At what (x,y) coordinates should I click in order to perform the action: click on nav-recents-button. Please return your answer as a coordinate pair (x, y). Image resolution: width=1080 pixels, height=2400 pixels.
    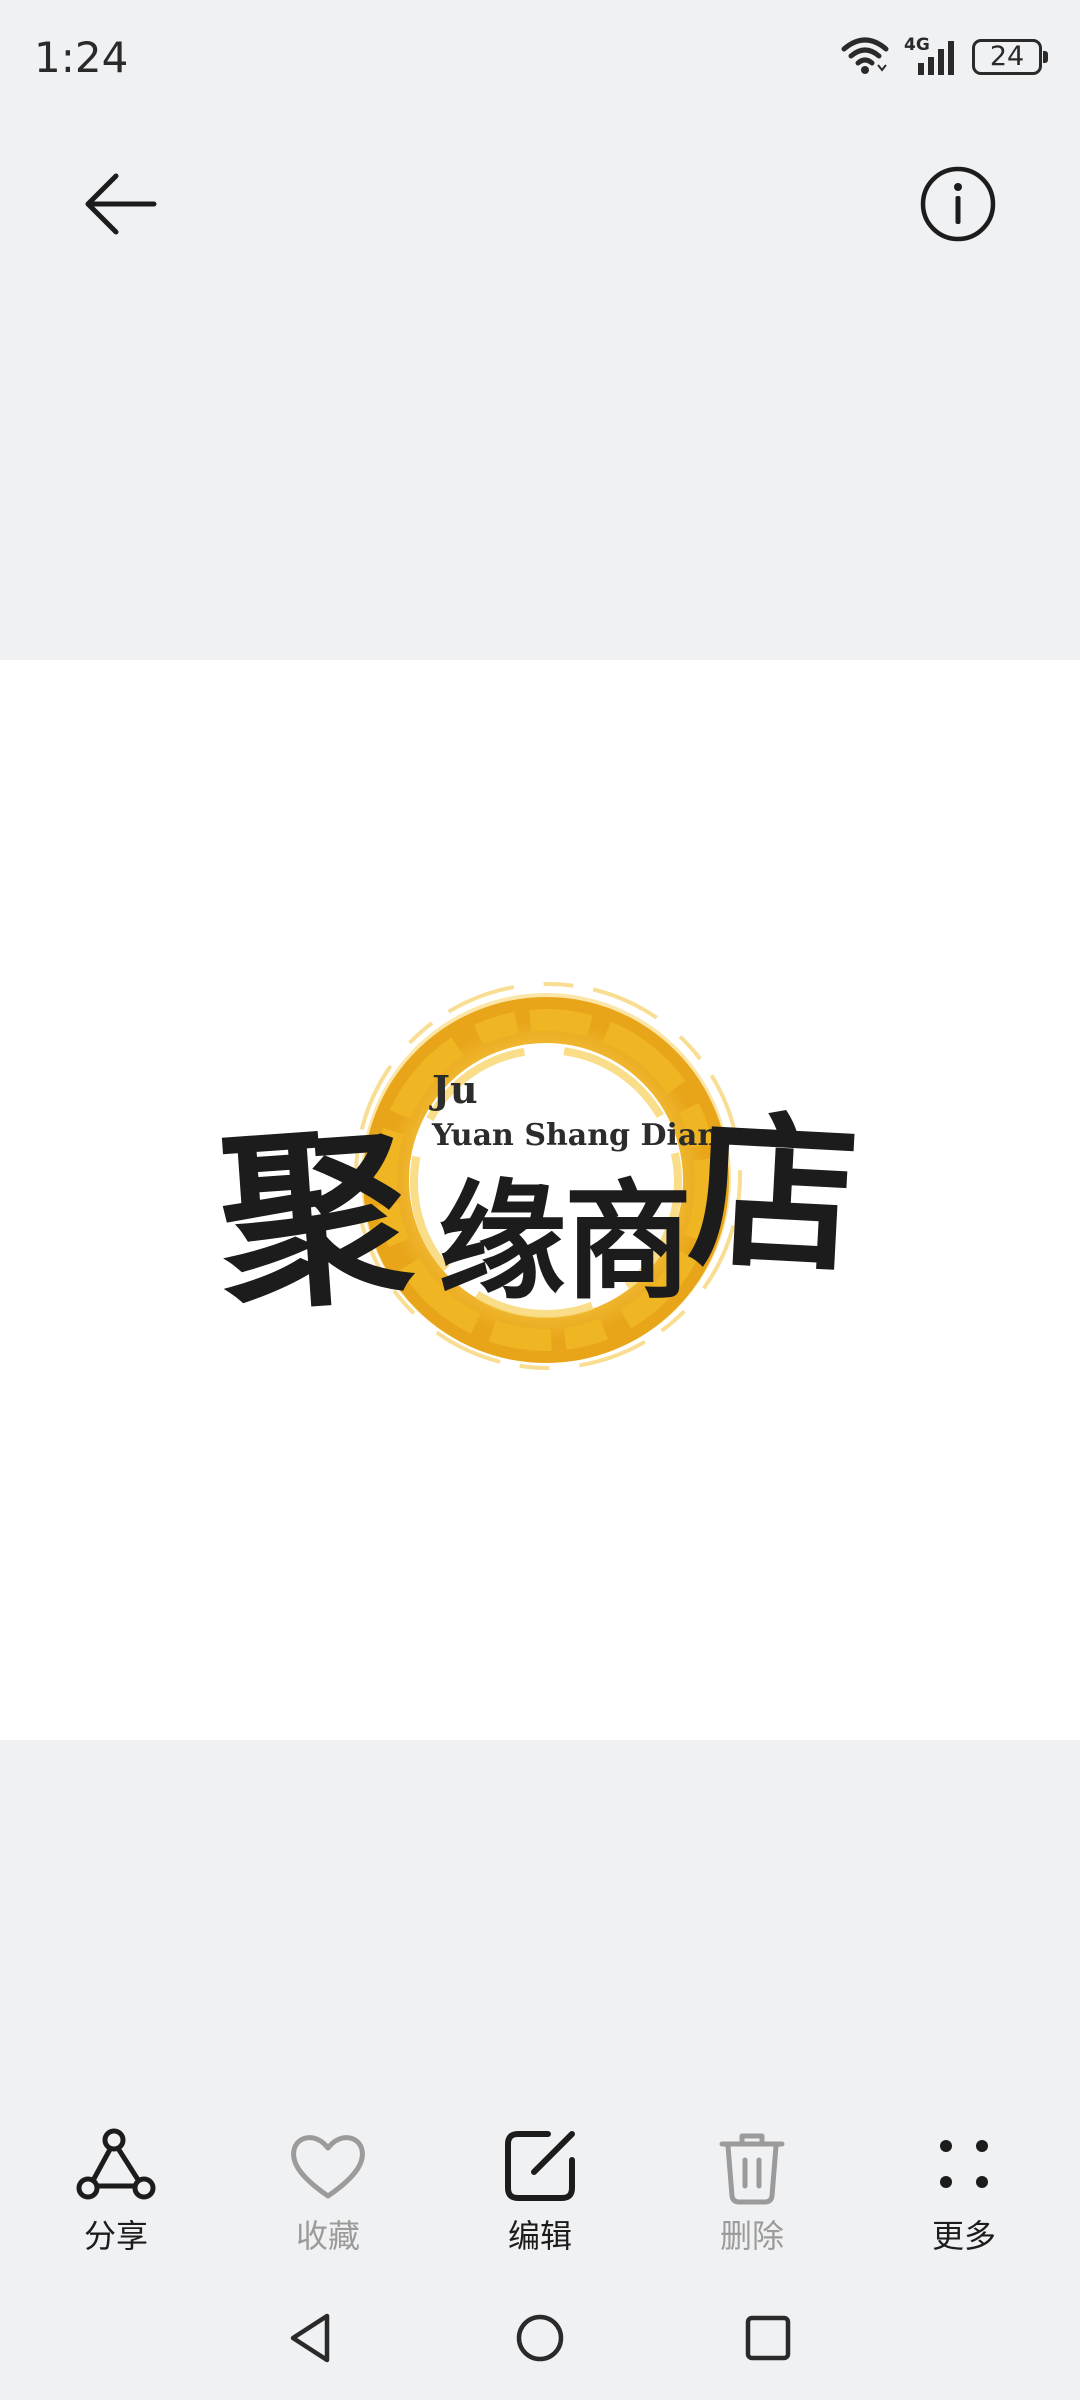
    Looking at the image, I should click on (768, 2340).